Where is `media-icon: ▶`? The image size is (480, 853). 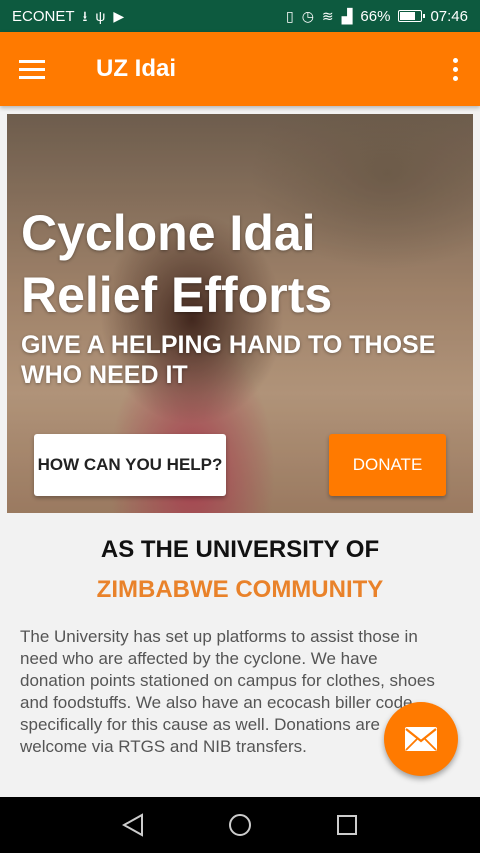
media-icon: ▶ is located at coordinates (119, 16).